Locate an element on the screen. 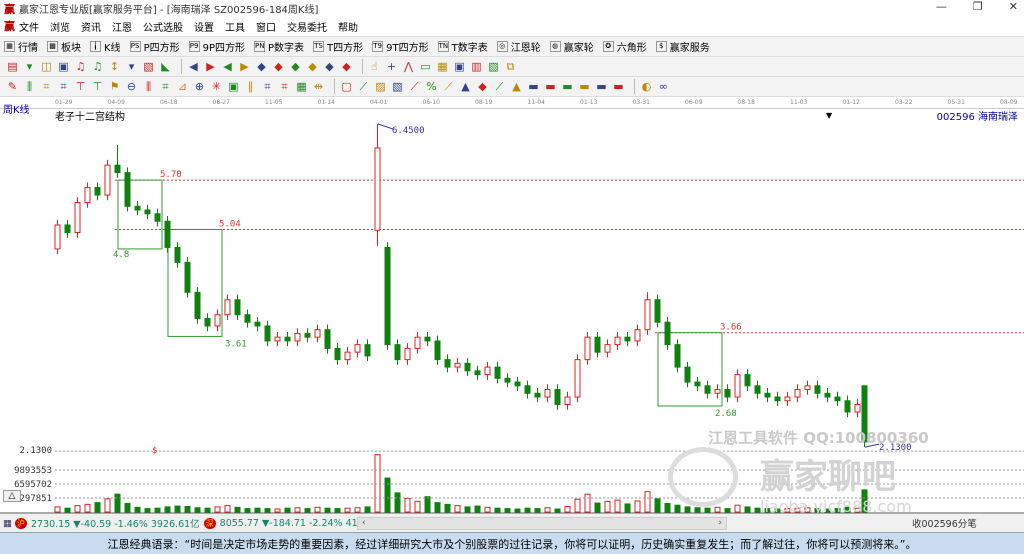 The height and width of the screenshot is (554, 1024). scroll-left-button: ‹ is located at coordinates (364, 523).